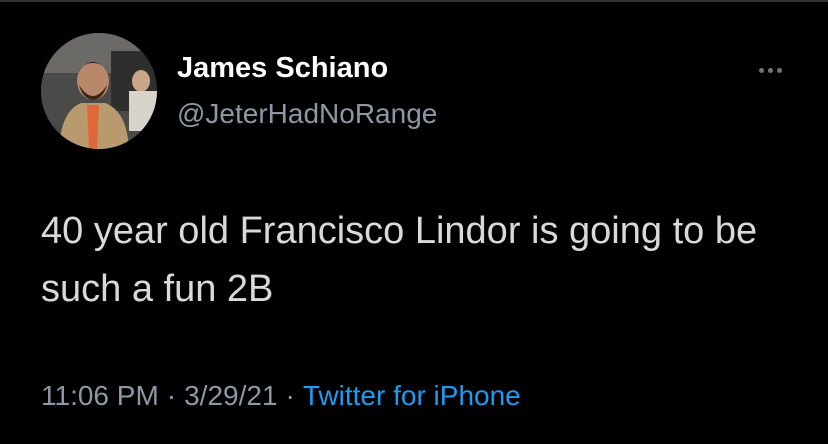 The width and height of the screenshot is (828, 444). I want to click on avatar-image, so click(99, 91).